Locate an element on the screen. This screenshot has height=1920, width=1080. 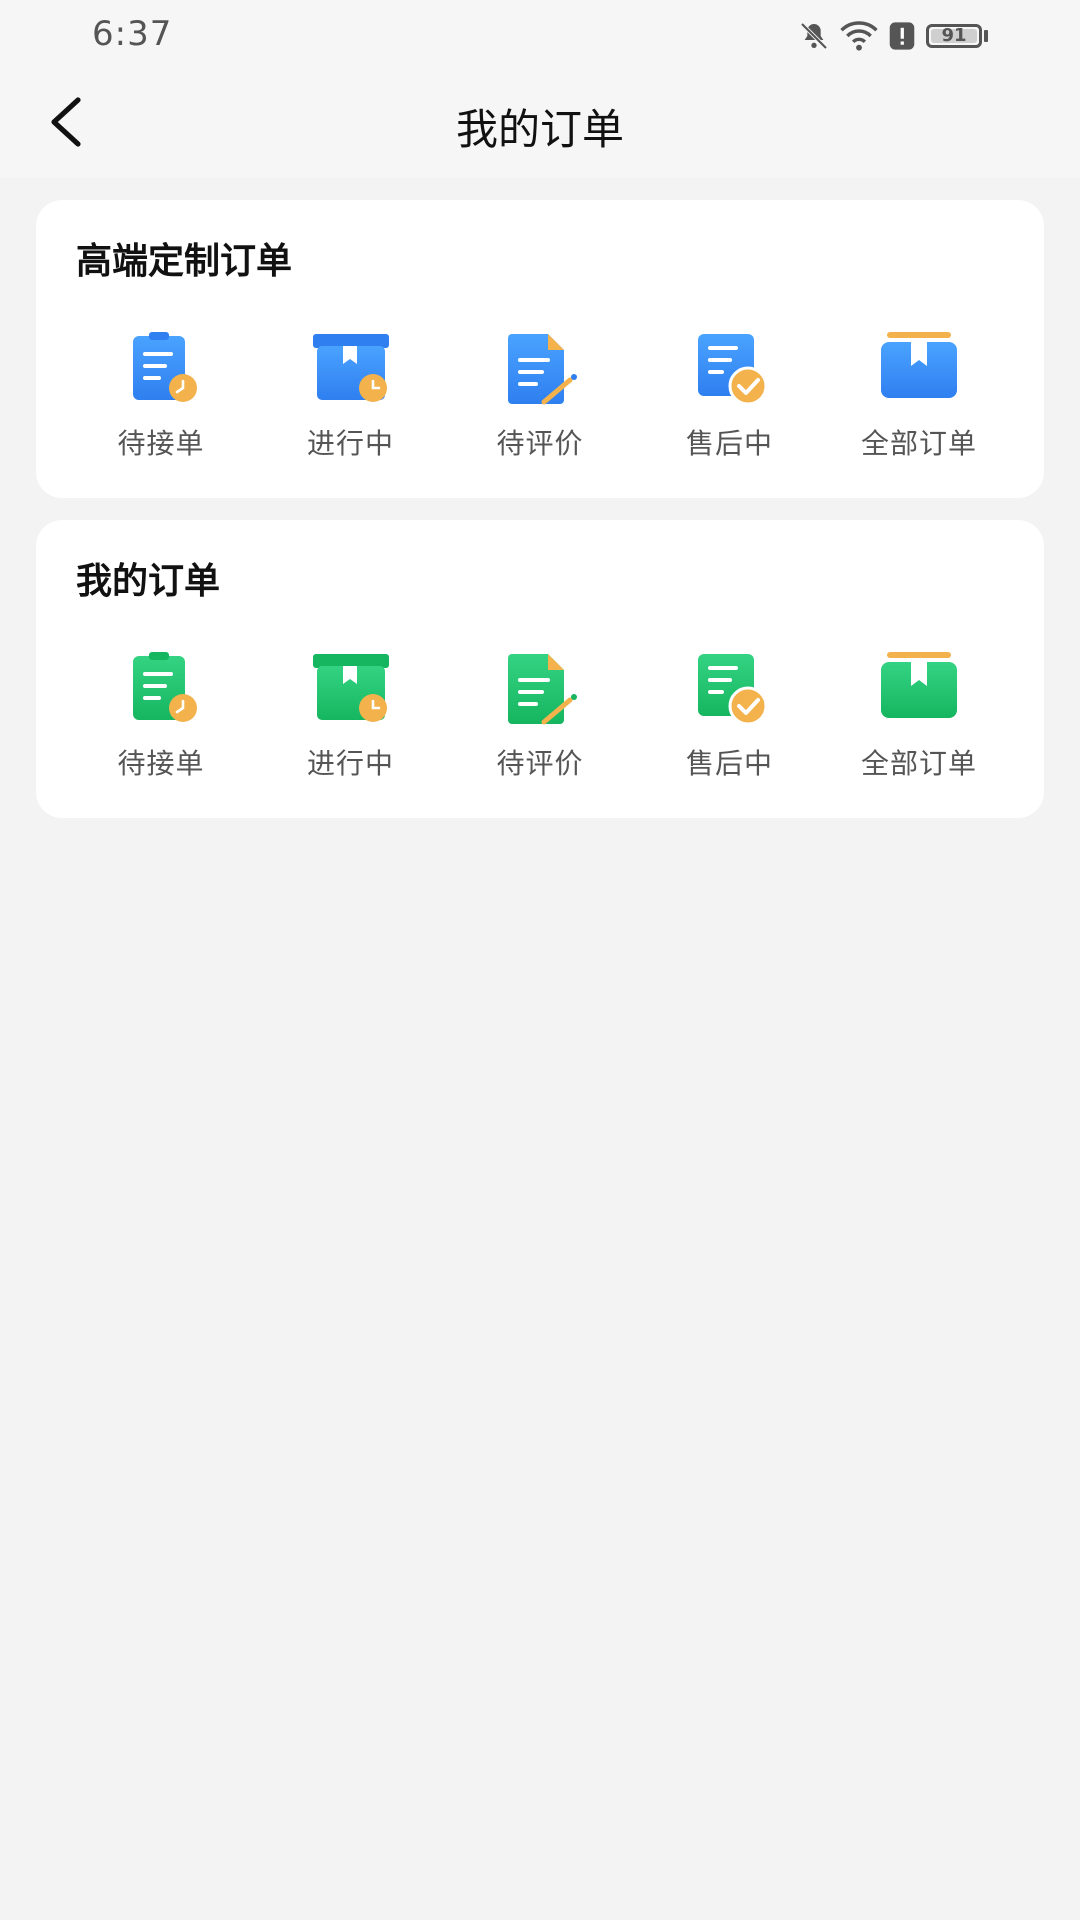
page-title: 我的订单 is located at coordinates (539, 129).